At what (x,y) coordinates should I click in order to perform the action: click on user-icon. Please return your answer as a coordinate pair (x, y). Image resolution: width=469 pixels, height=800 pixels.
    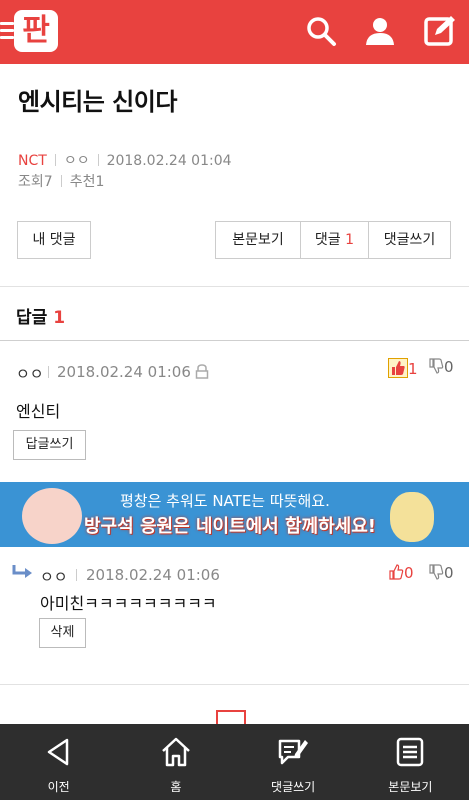
    Looking at the image, I should click on (380, 31).